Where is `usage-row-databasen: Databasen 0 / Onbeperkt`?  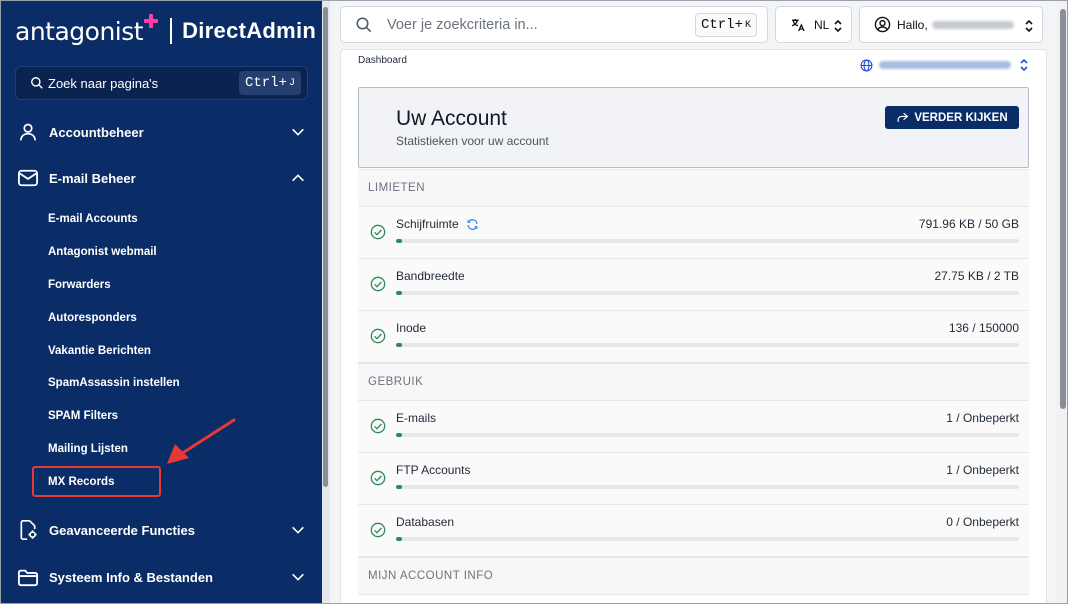 usage-row-databasen: Databasen 0 / Onbeperkt is located at coordinates (693, 531).